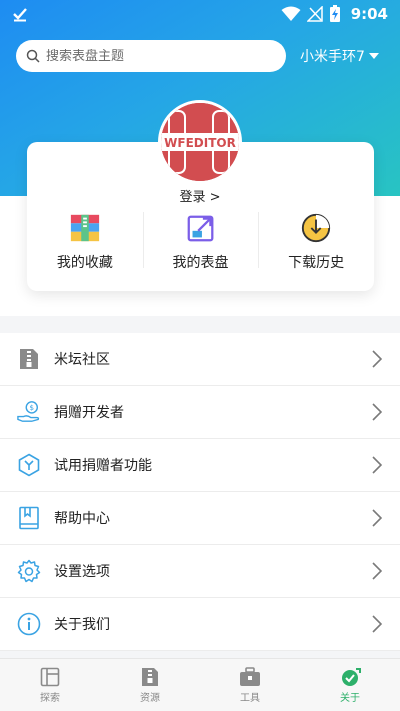  I want to click on info-icon, so click(29, 624).